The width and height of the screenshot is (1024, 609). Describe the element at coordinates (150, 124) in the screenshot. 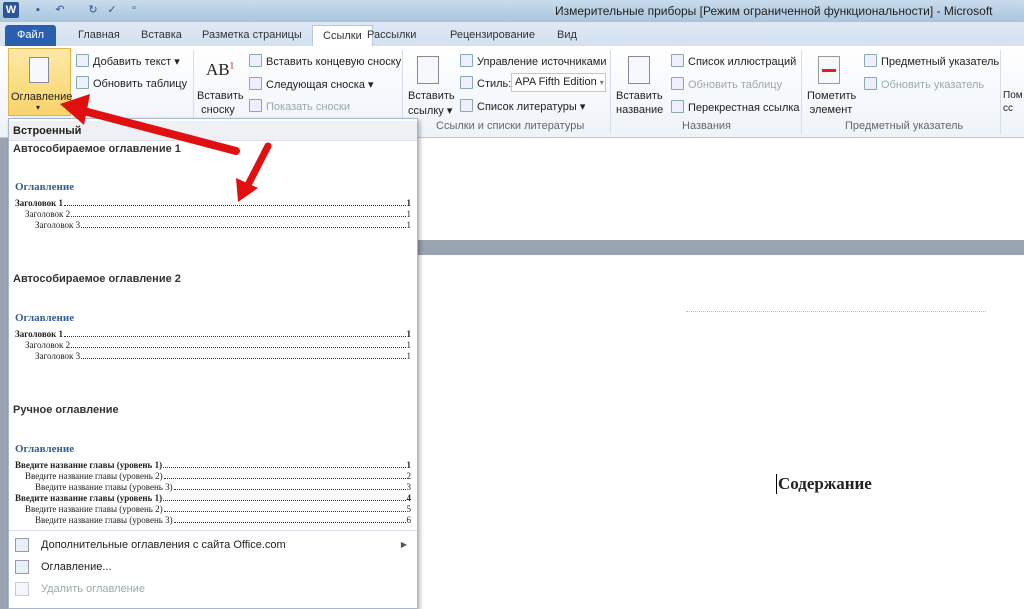

I see `red-arrow-to-toc-button` at that location.